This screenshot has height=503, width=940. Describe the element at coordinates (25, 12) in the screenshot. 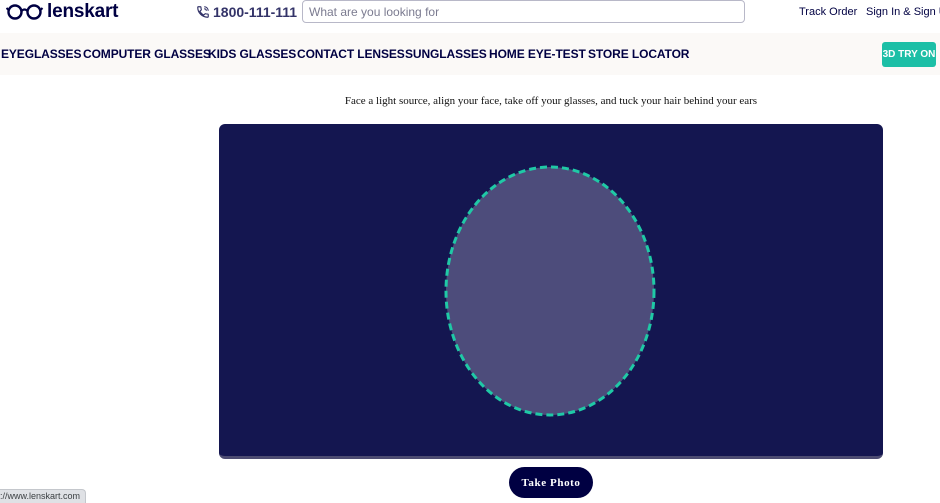

I see `glasses-logo-icon` at that location.